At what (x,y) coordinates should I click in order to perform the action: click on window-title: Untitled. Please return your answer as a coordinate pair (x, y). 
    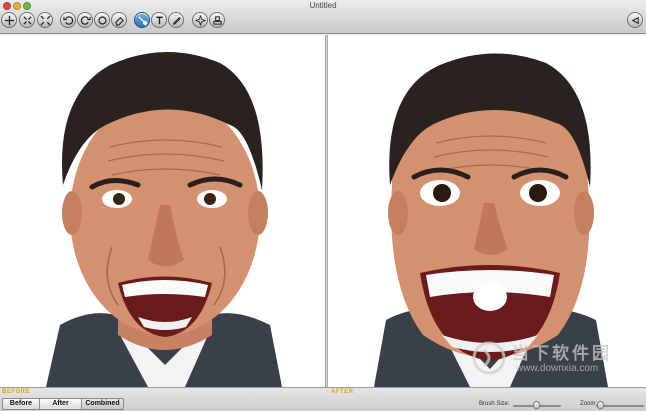
    Looking at the image, I should click on (323, 5).